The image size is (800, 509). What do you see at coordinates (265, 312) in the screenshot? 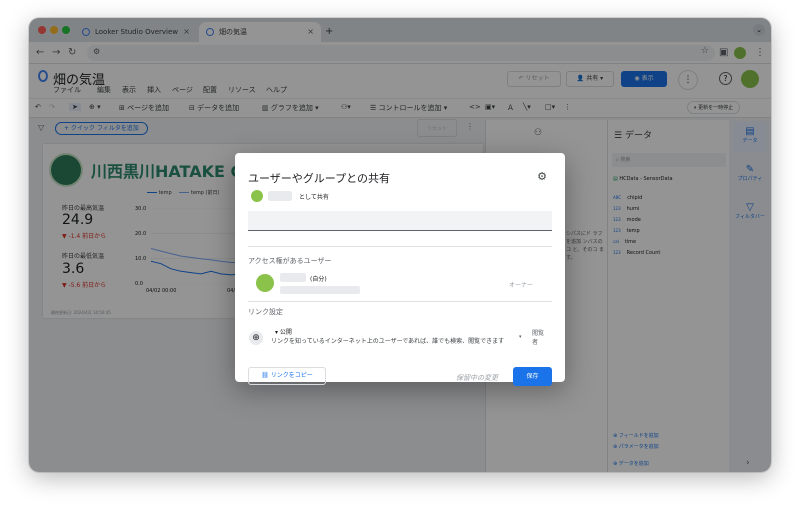
I see `link-settings-header: リンク設定` at bounding box center [265, 312].